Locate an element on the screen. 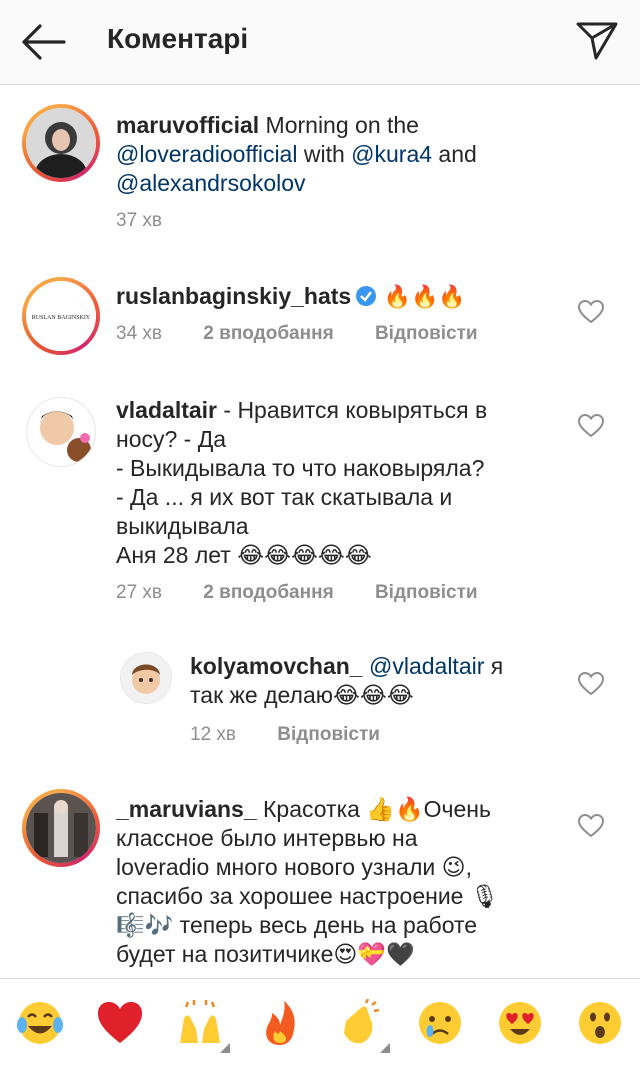 This screenshot has width=640, height=1070. comment-meta: 34 хв 2 вподобання Відповісти is located at coordinates (315, 334).